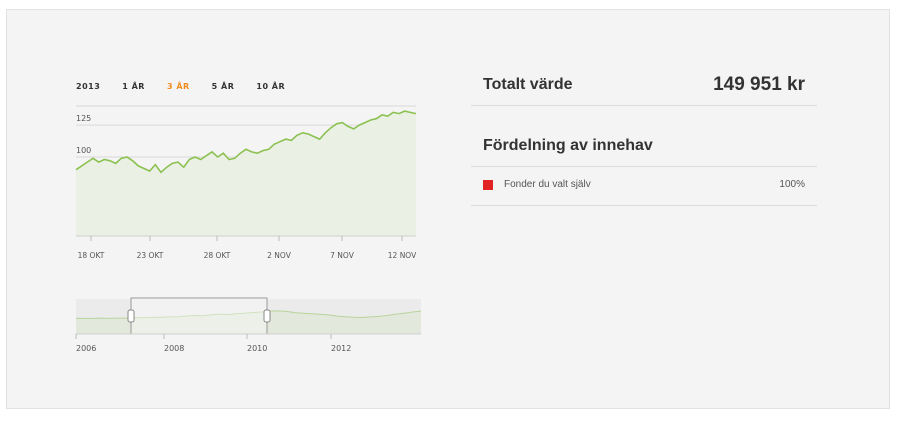 This screenshot has width=906, height=429. Describe the element at coordinates (792, 184) in the screenshot. I see `holding-percent: 100%` at that location.